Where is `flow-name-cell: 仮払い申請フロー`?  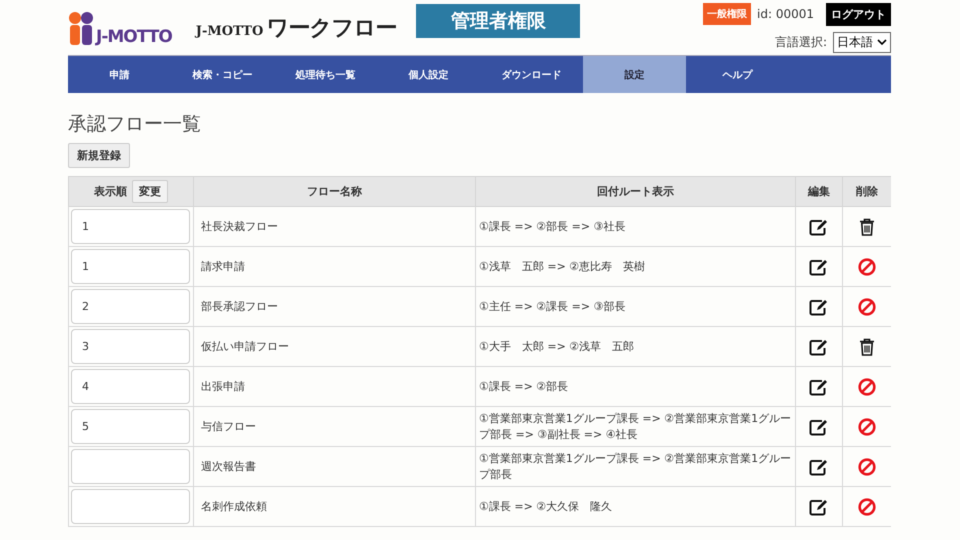 flow-name-cell: 仮払い申請フロー is located at coordinates (335, 346).